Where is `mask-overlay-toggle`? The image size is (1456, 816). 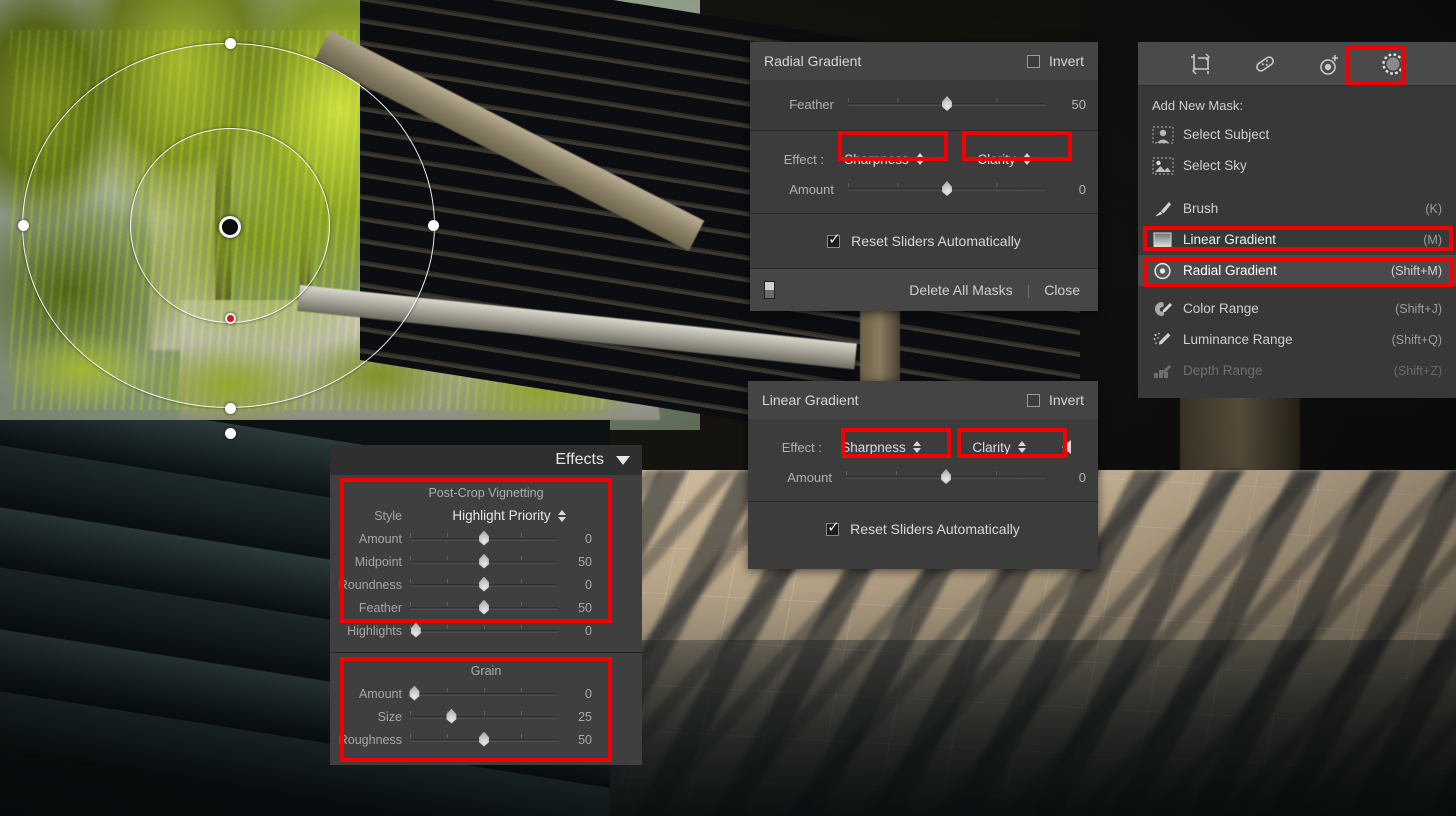 mask-overlay-toggle is located at coordinates (769, 290).